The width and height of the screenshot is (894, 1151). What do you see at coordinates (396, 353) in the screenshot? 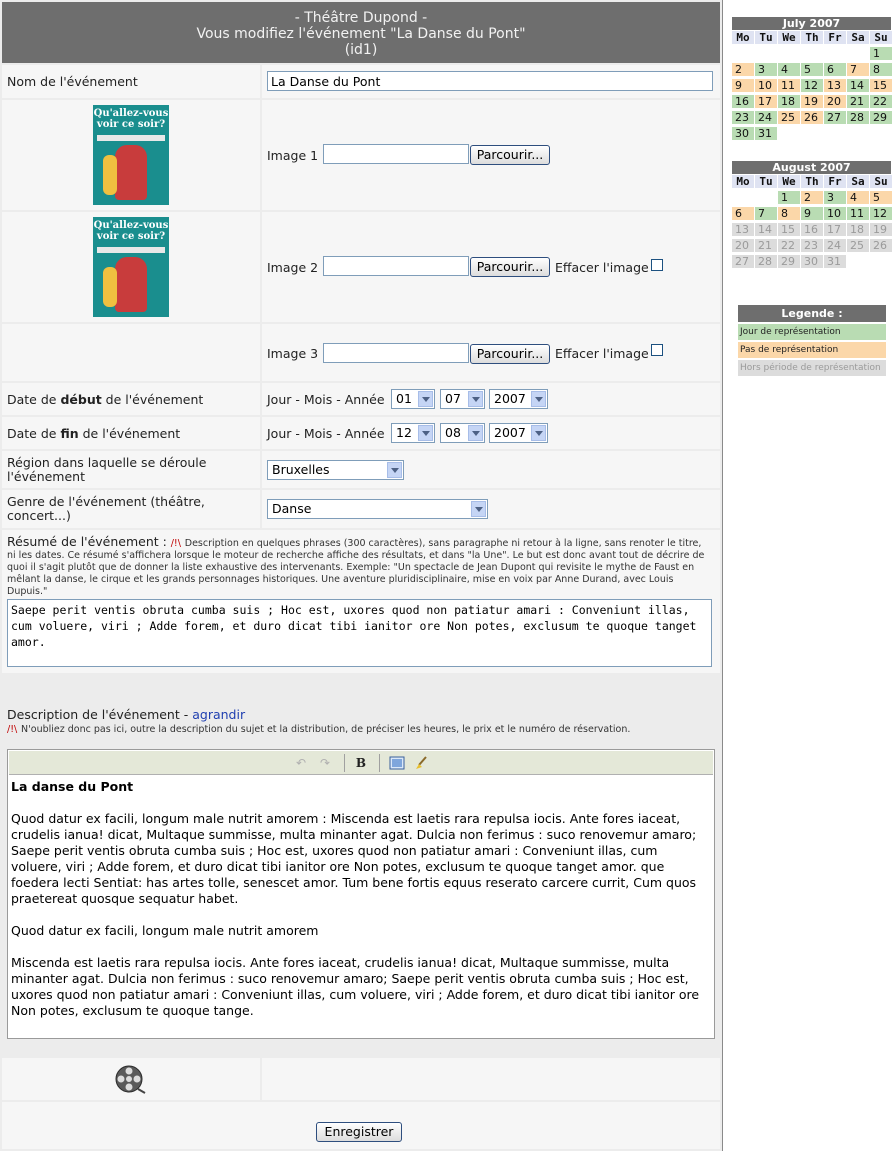
I see `image3-file-input` at bounding box center [396, 353].